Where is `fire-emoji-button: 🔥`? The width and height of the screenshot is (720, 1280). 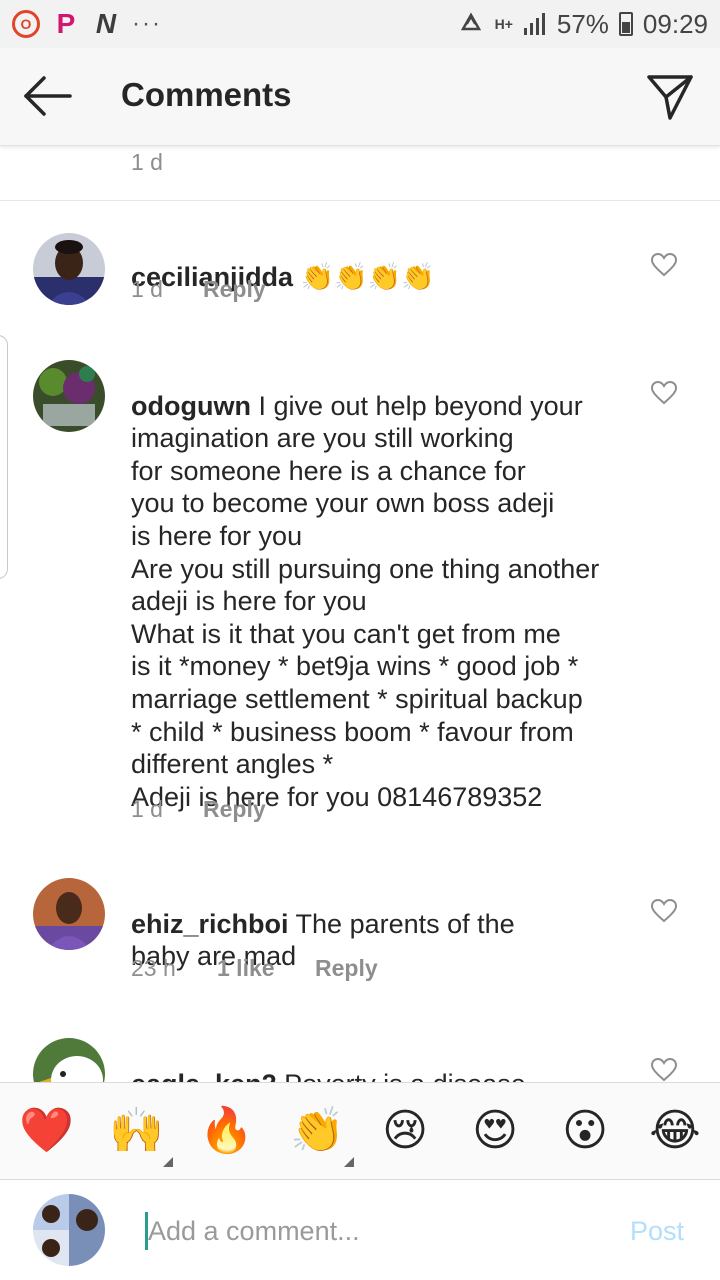
fire-emoji-button: 🔥 is located at coordinates (226, 1131).